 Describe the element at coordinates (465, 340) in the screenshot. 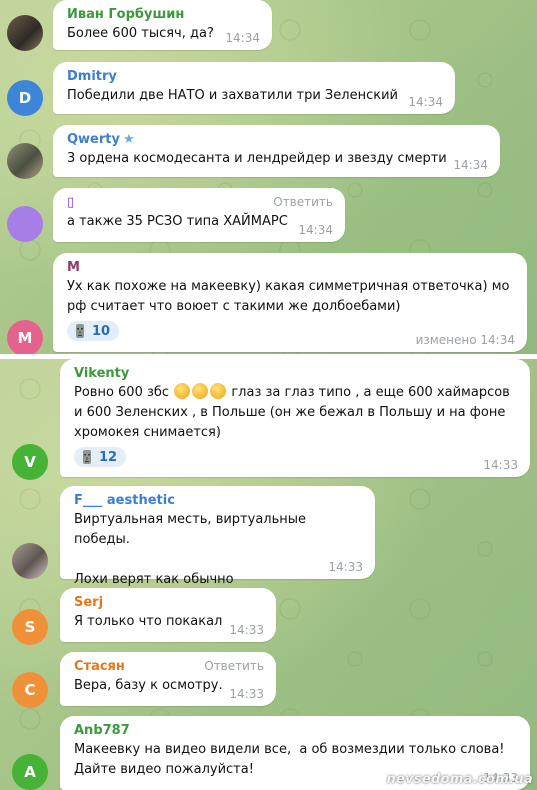

I see `message-time: изменено 14:34` at that location.